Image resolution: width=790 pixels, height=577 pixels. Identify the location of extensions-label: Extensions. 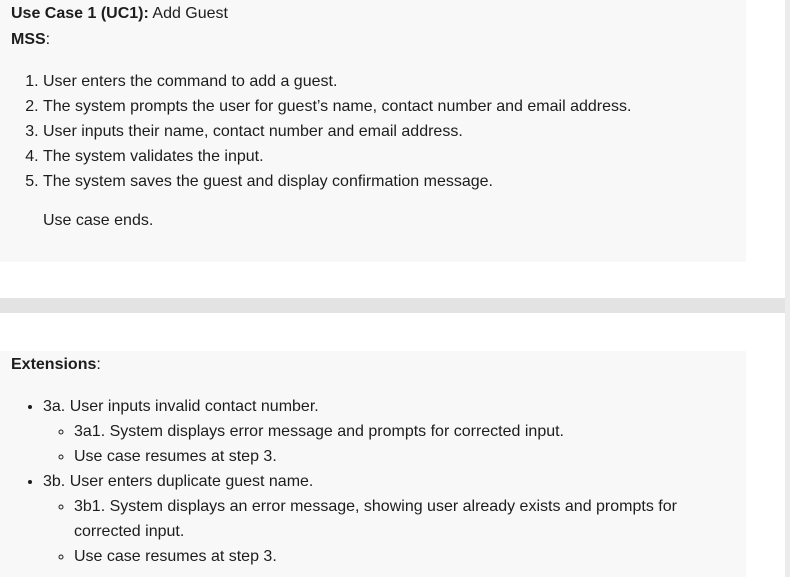
(54, 364).